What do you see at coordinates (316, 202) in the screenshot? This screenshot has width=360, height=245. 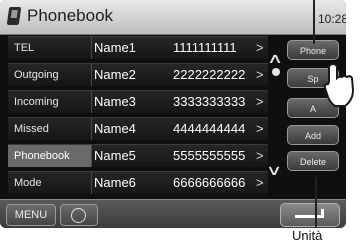 I see `unit-callout-line` at bounding box center [316, 202].